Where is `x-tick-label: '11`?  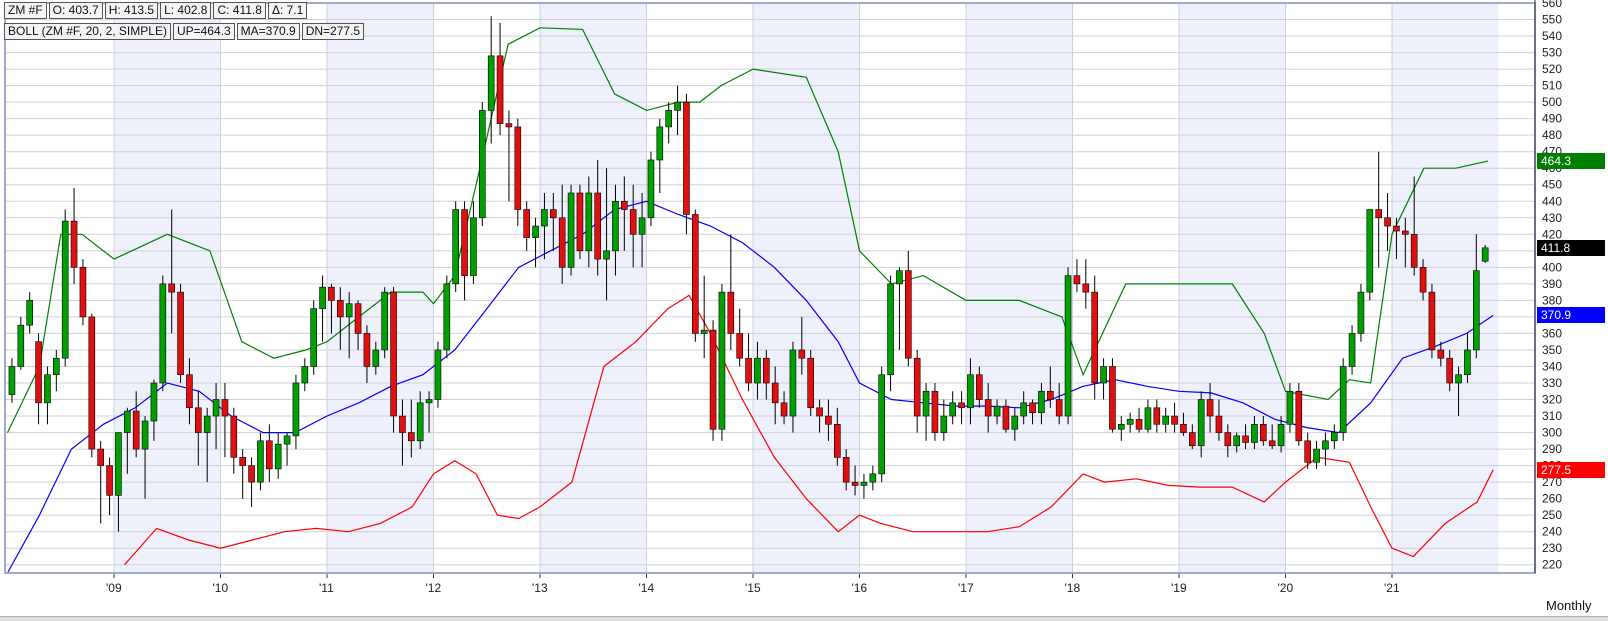
x-tick-label: '11 is located at coordinates (326, 588).